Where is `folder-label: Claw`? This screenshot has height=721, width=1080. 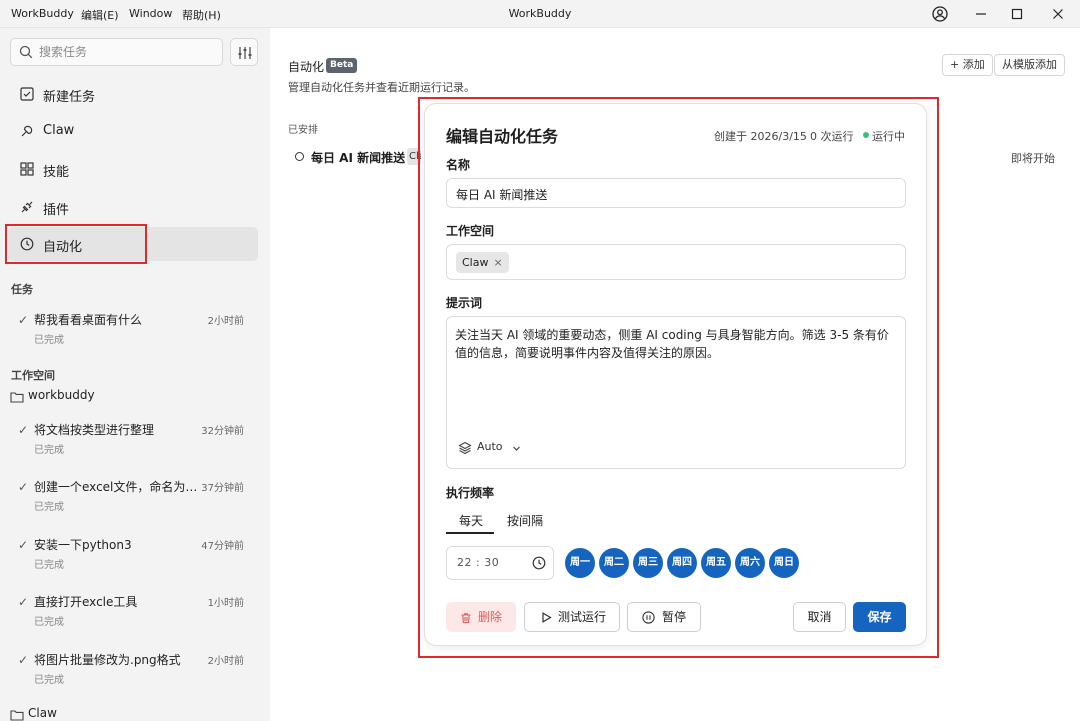
folder-label: Claw is located at coordinates (42, 713).